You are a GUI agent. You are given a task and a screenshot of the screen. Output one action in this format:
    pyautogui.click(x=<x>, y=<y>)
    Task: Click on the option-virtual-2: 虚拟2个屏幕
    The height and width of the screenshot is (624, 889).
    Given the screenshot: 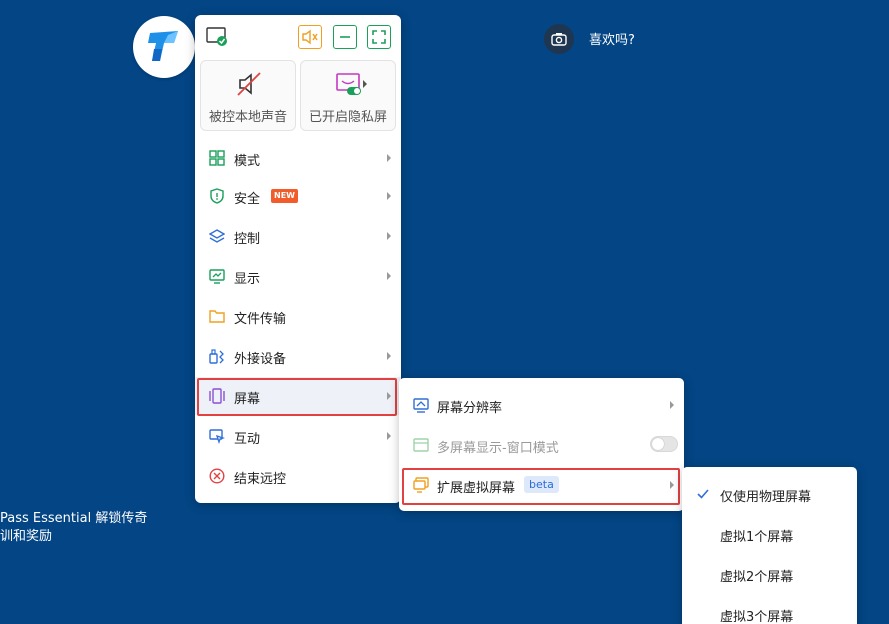 What is the action you would take?
    pyautogui.click(x=769, y=574)
    